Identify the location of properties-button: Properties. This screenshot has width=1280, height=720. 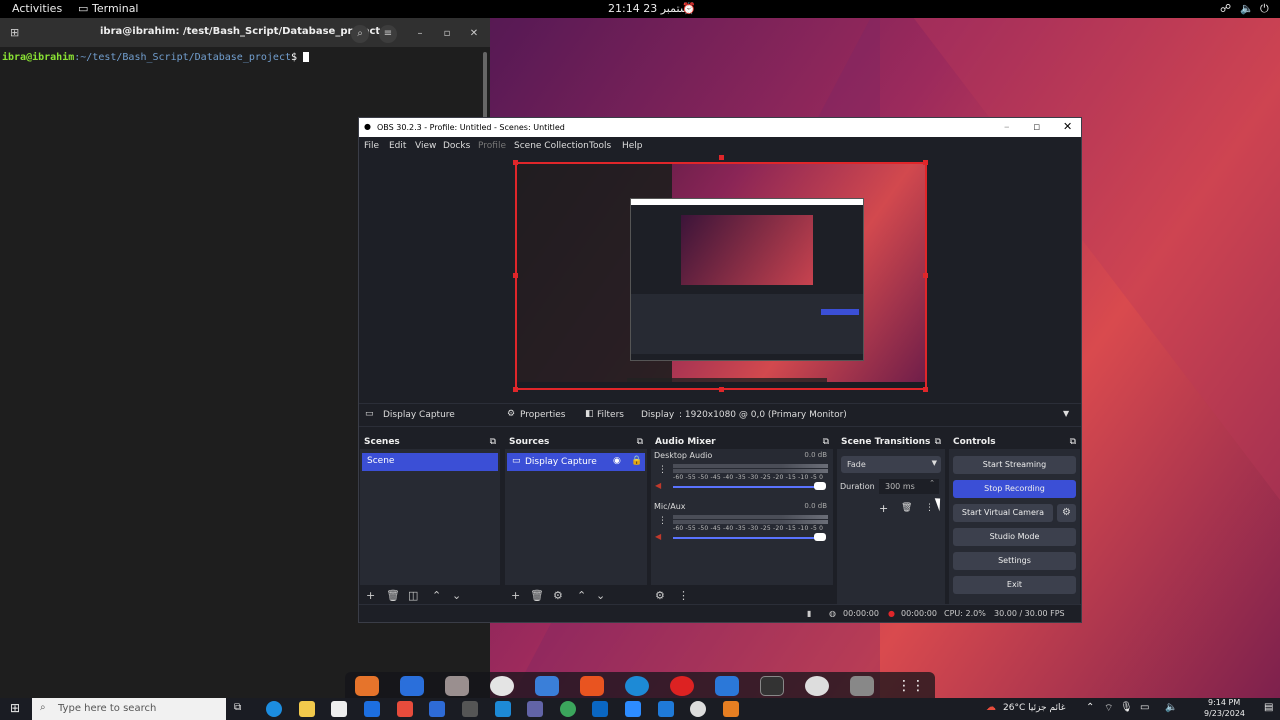
(542, 415).